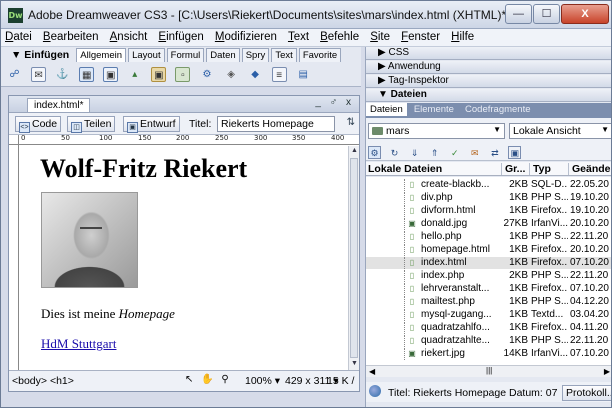 This screenshot has height=408, width=612. Describe the element at coordinates (71, 37) in the screenshot. I see `menu-bearbeiten: Bearbeiten` at that location.